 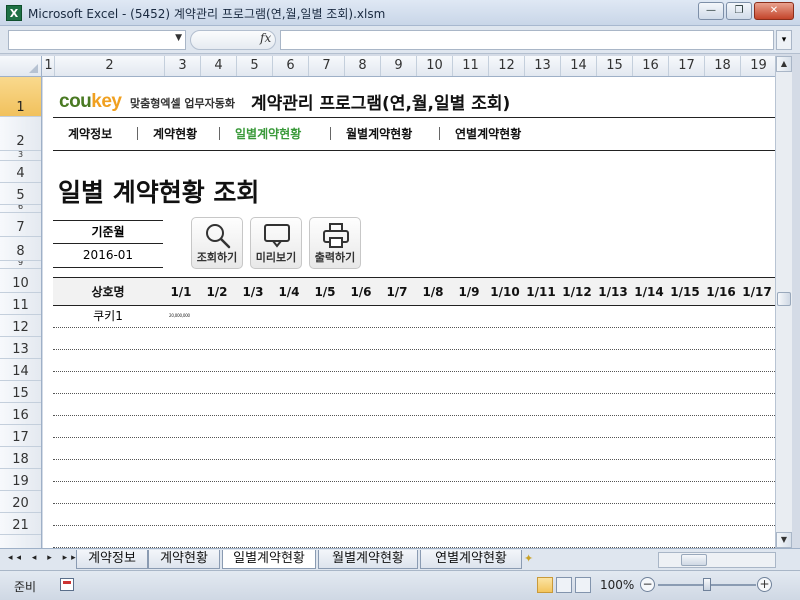 I want to click on sheet-nav-arrows: ◂◂ ◂ ▸ ▸▸, so click(x=44, y=558).